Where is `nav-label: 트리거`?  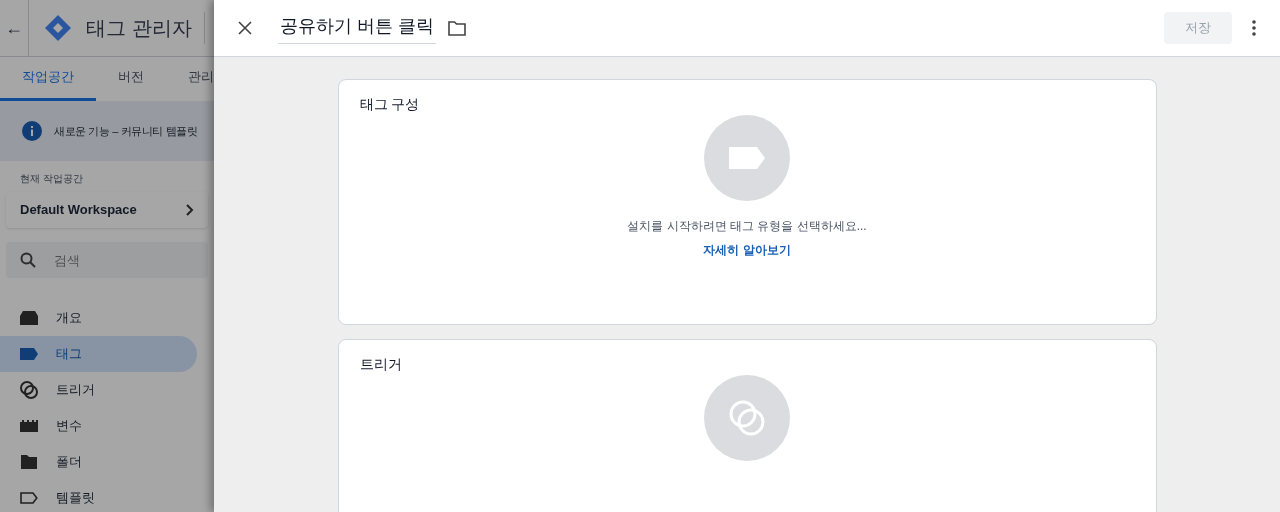
nav-label: 트리거 is located at coordinates (75, 390).